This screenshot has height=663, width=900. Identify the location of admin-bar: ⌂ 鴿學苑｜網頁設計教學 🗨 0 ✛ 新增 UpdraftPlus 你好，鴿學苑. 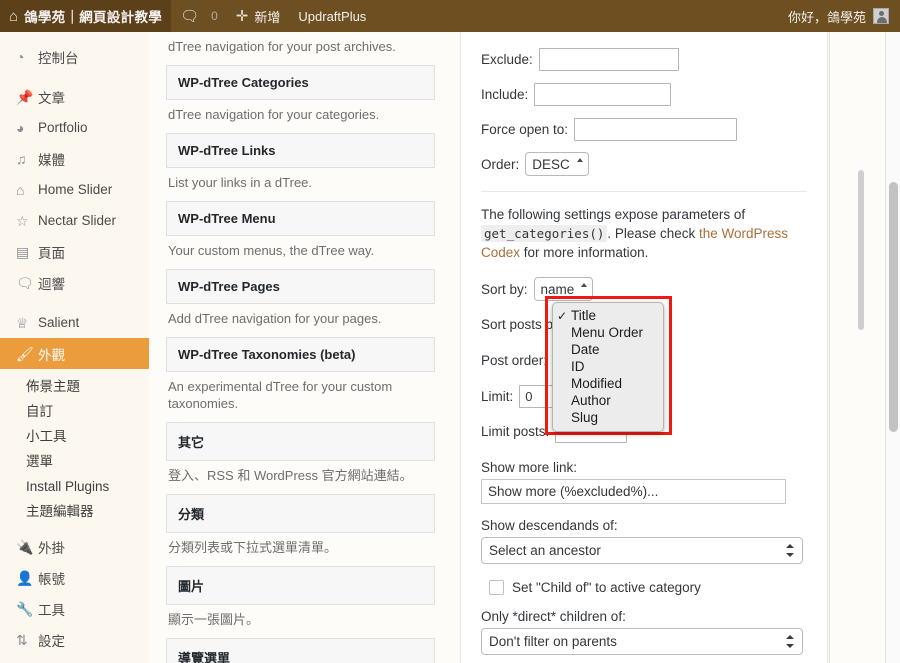
(450, 16).